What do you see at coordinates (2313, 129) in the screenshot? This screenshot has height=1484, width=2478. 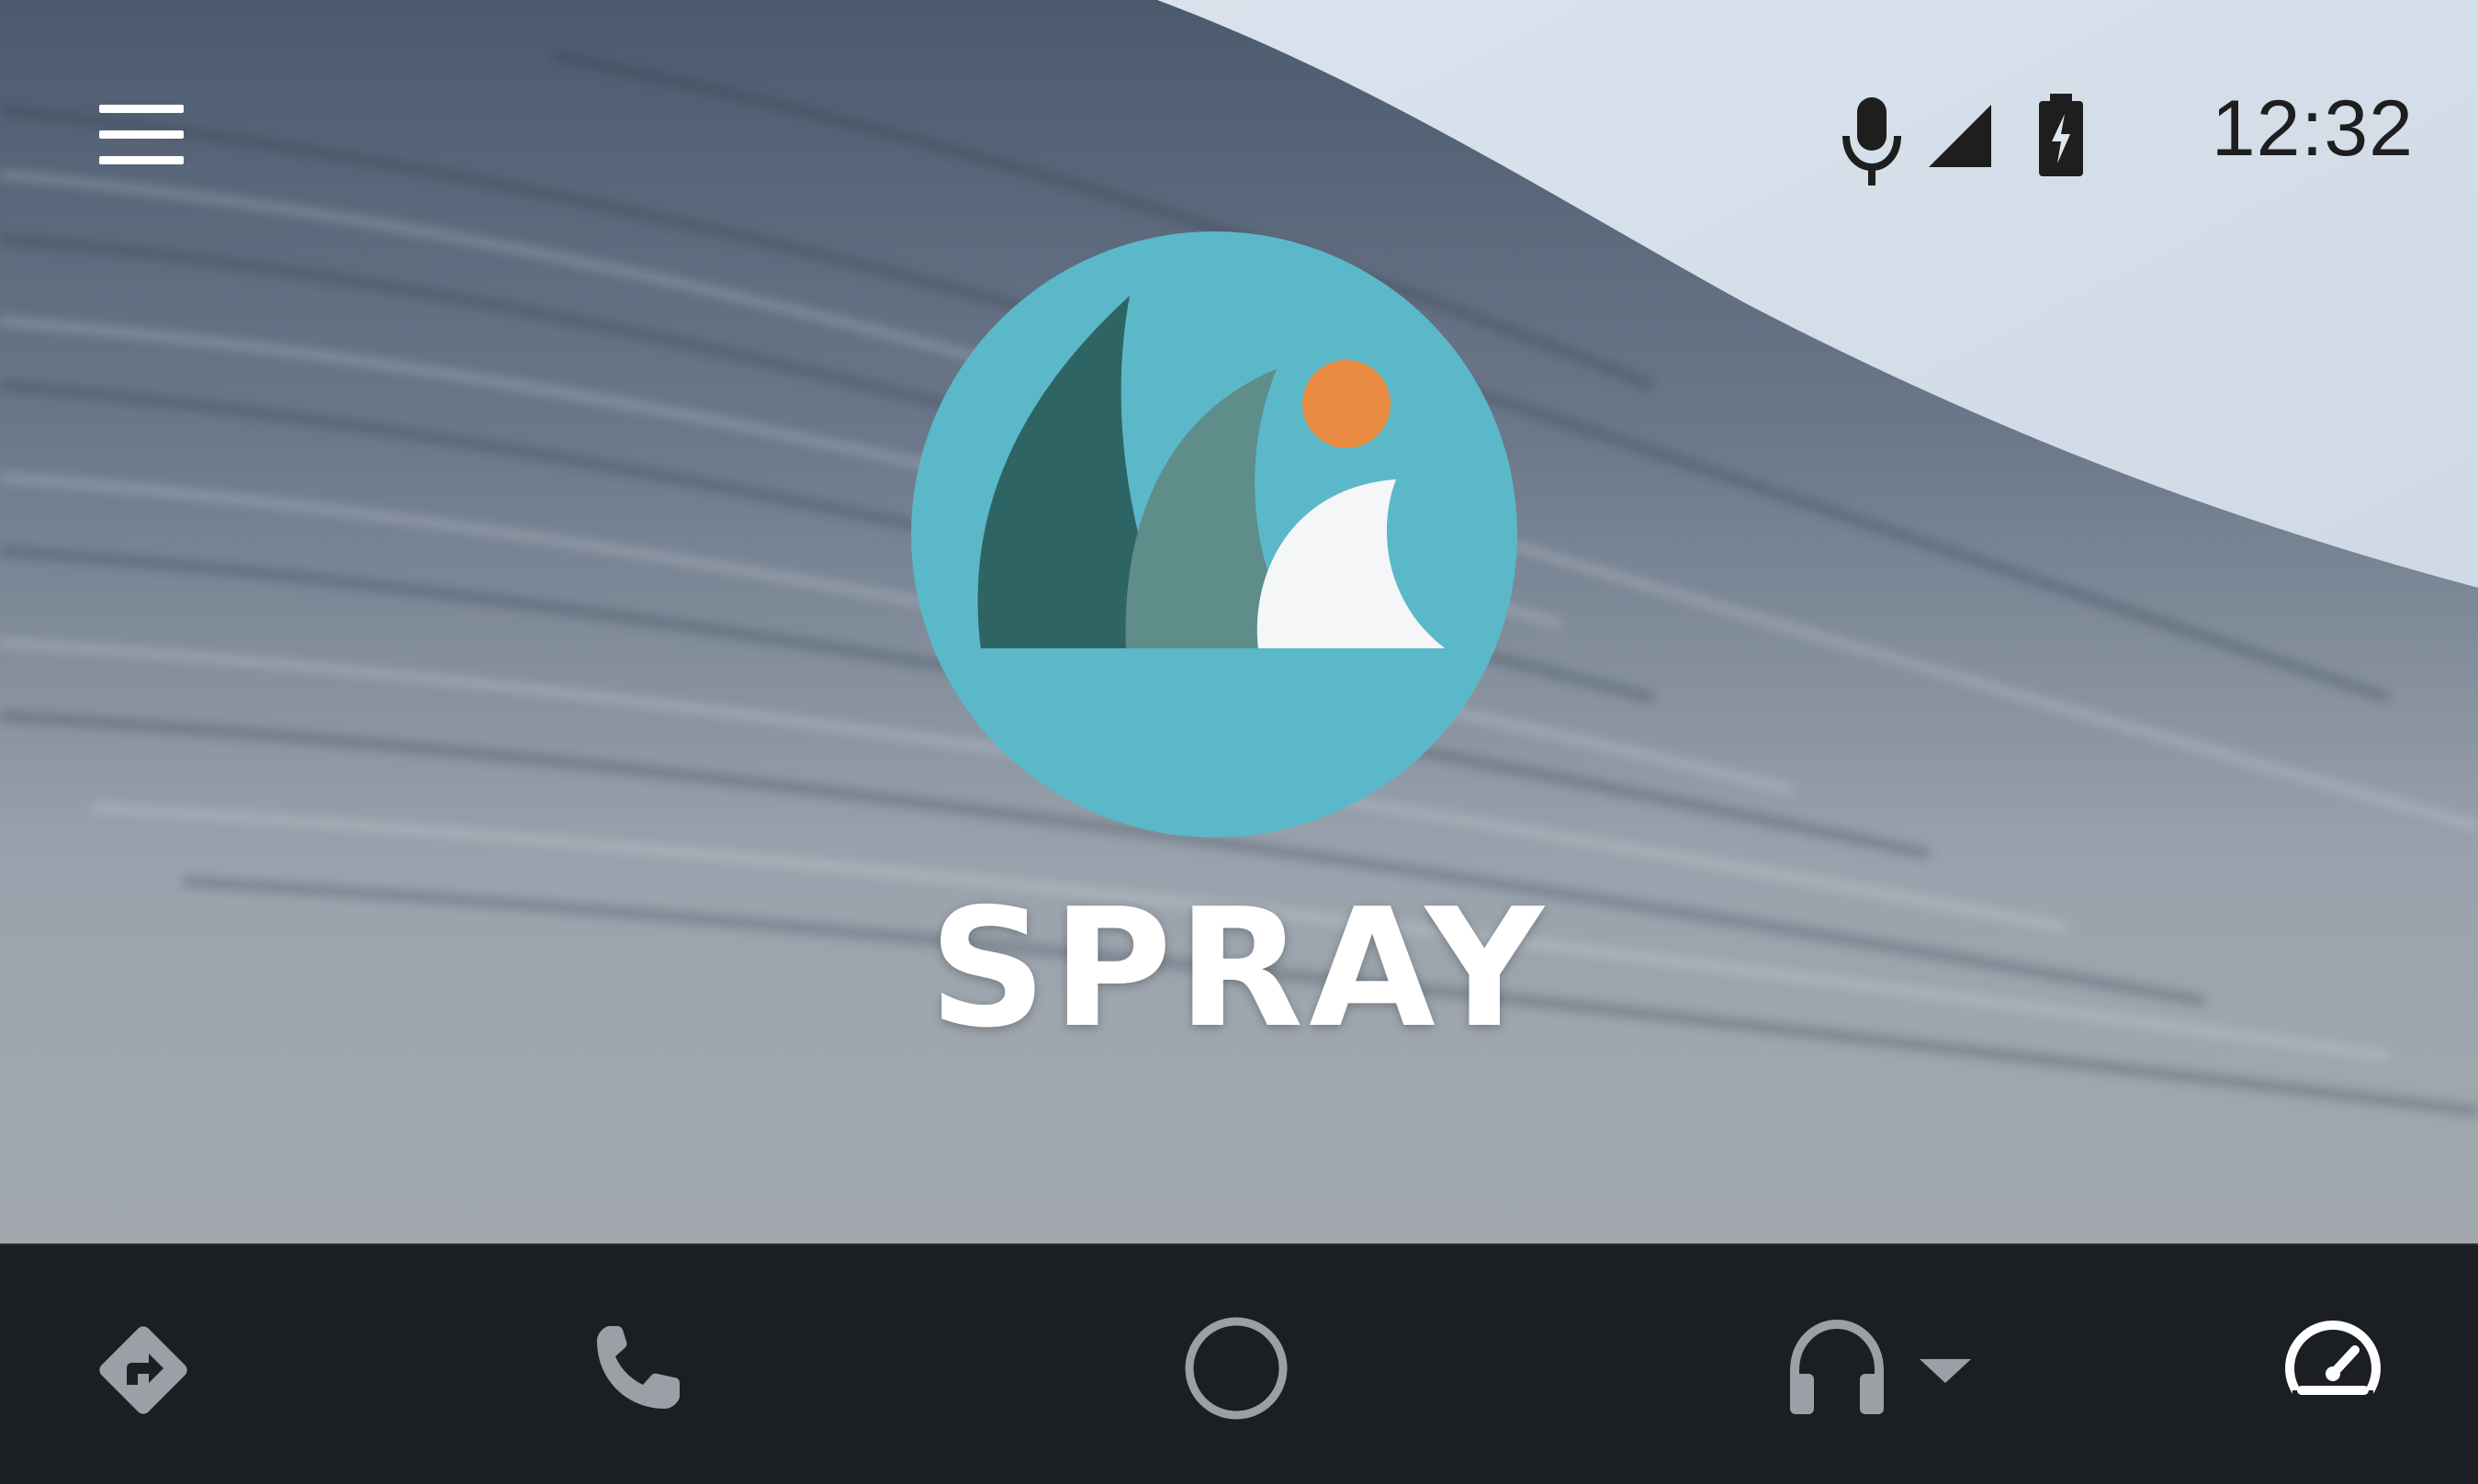 I see `status-clock: 12:32` at bounding box center [2313, 129].